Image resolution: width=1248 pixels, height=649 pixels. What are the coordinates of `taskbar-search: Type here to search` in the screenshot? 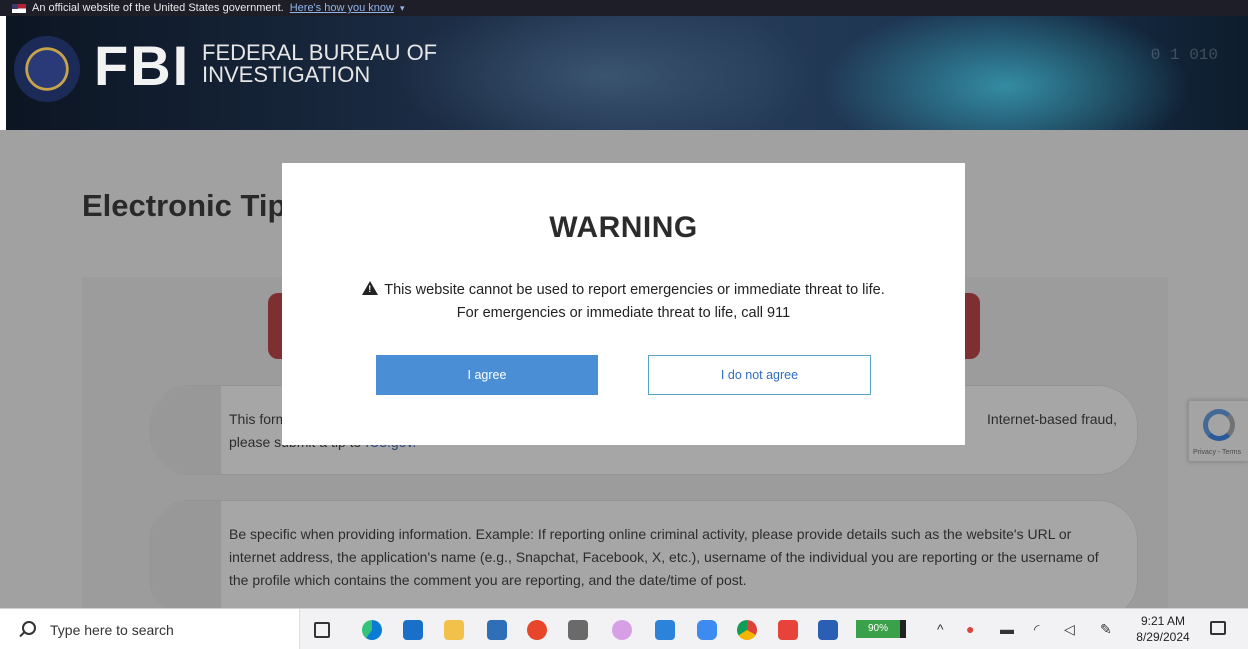 It's located at (150, 629).